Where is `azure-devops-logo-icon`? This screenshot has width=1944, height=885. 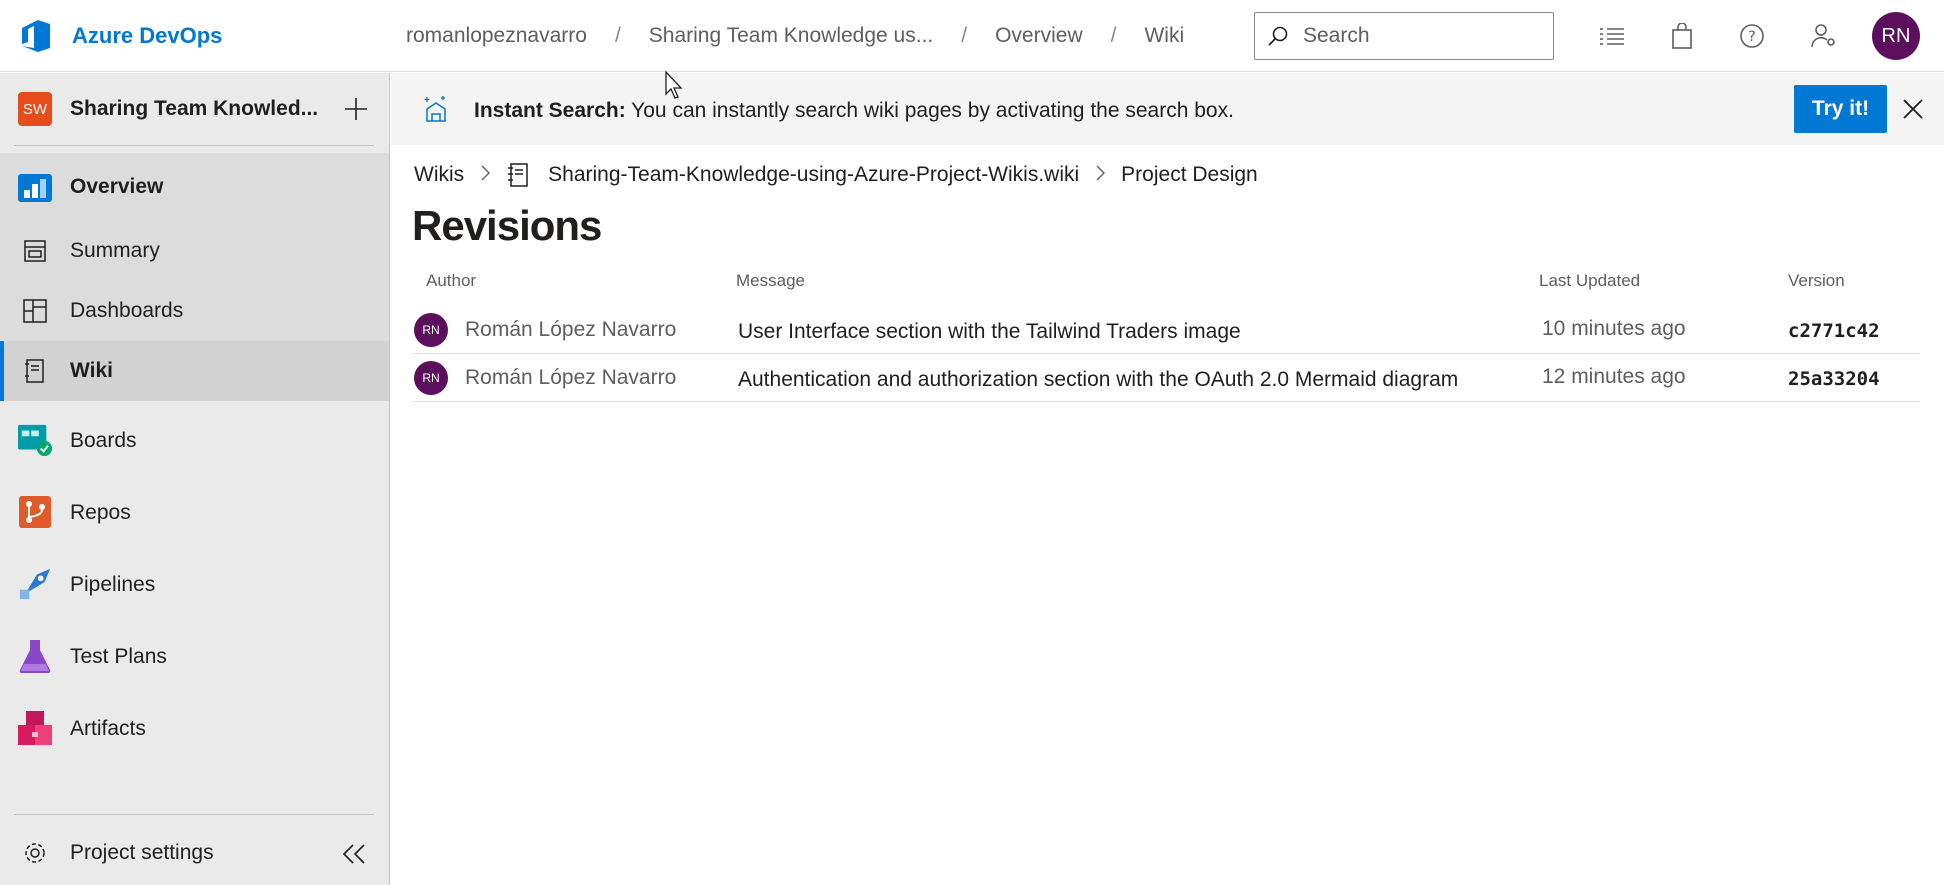
azure-devops-logo-icon is located at coordinates (36, 36).